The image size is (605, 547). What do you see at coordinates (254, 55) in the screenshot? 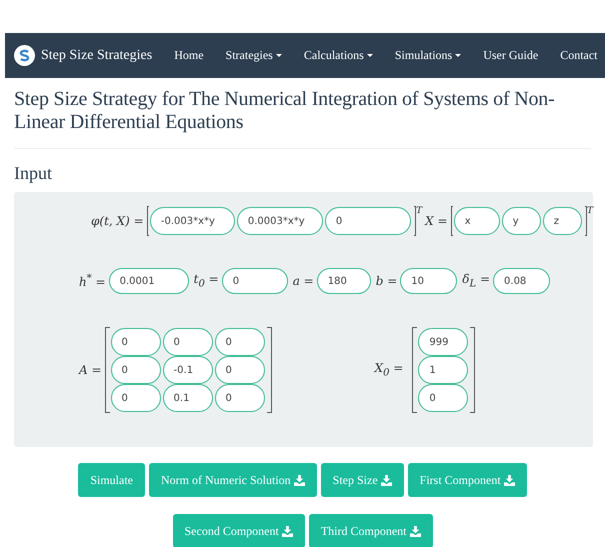
I see `nav-link: Strategies` at bounding box center [254, 55].